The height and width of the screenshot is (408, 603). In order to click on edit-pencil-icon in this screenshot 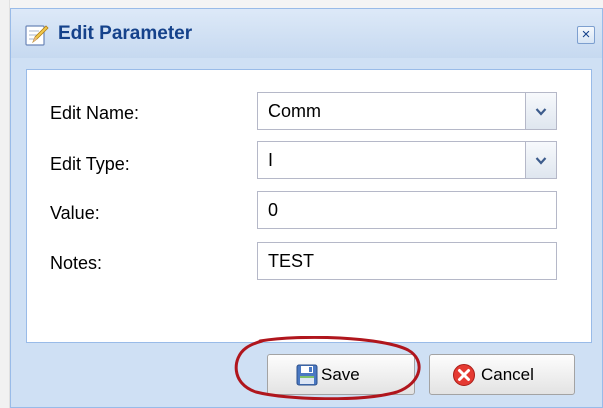, I will do `click(37, 35)`.